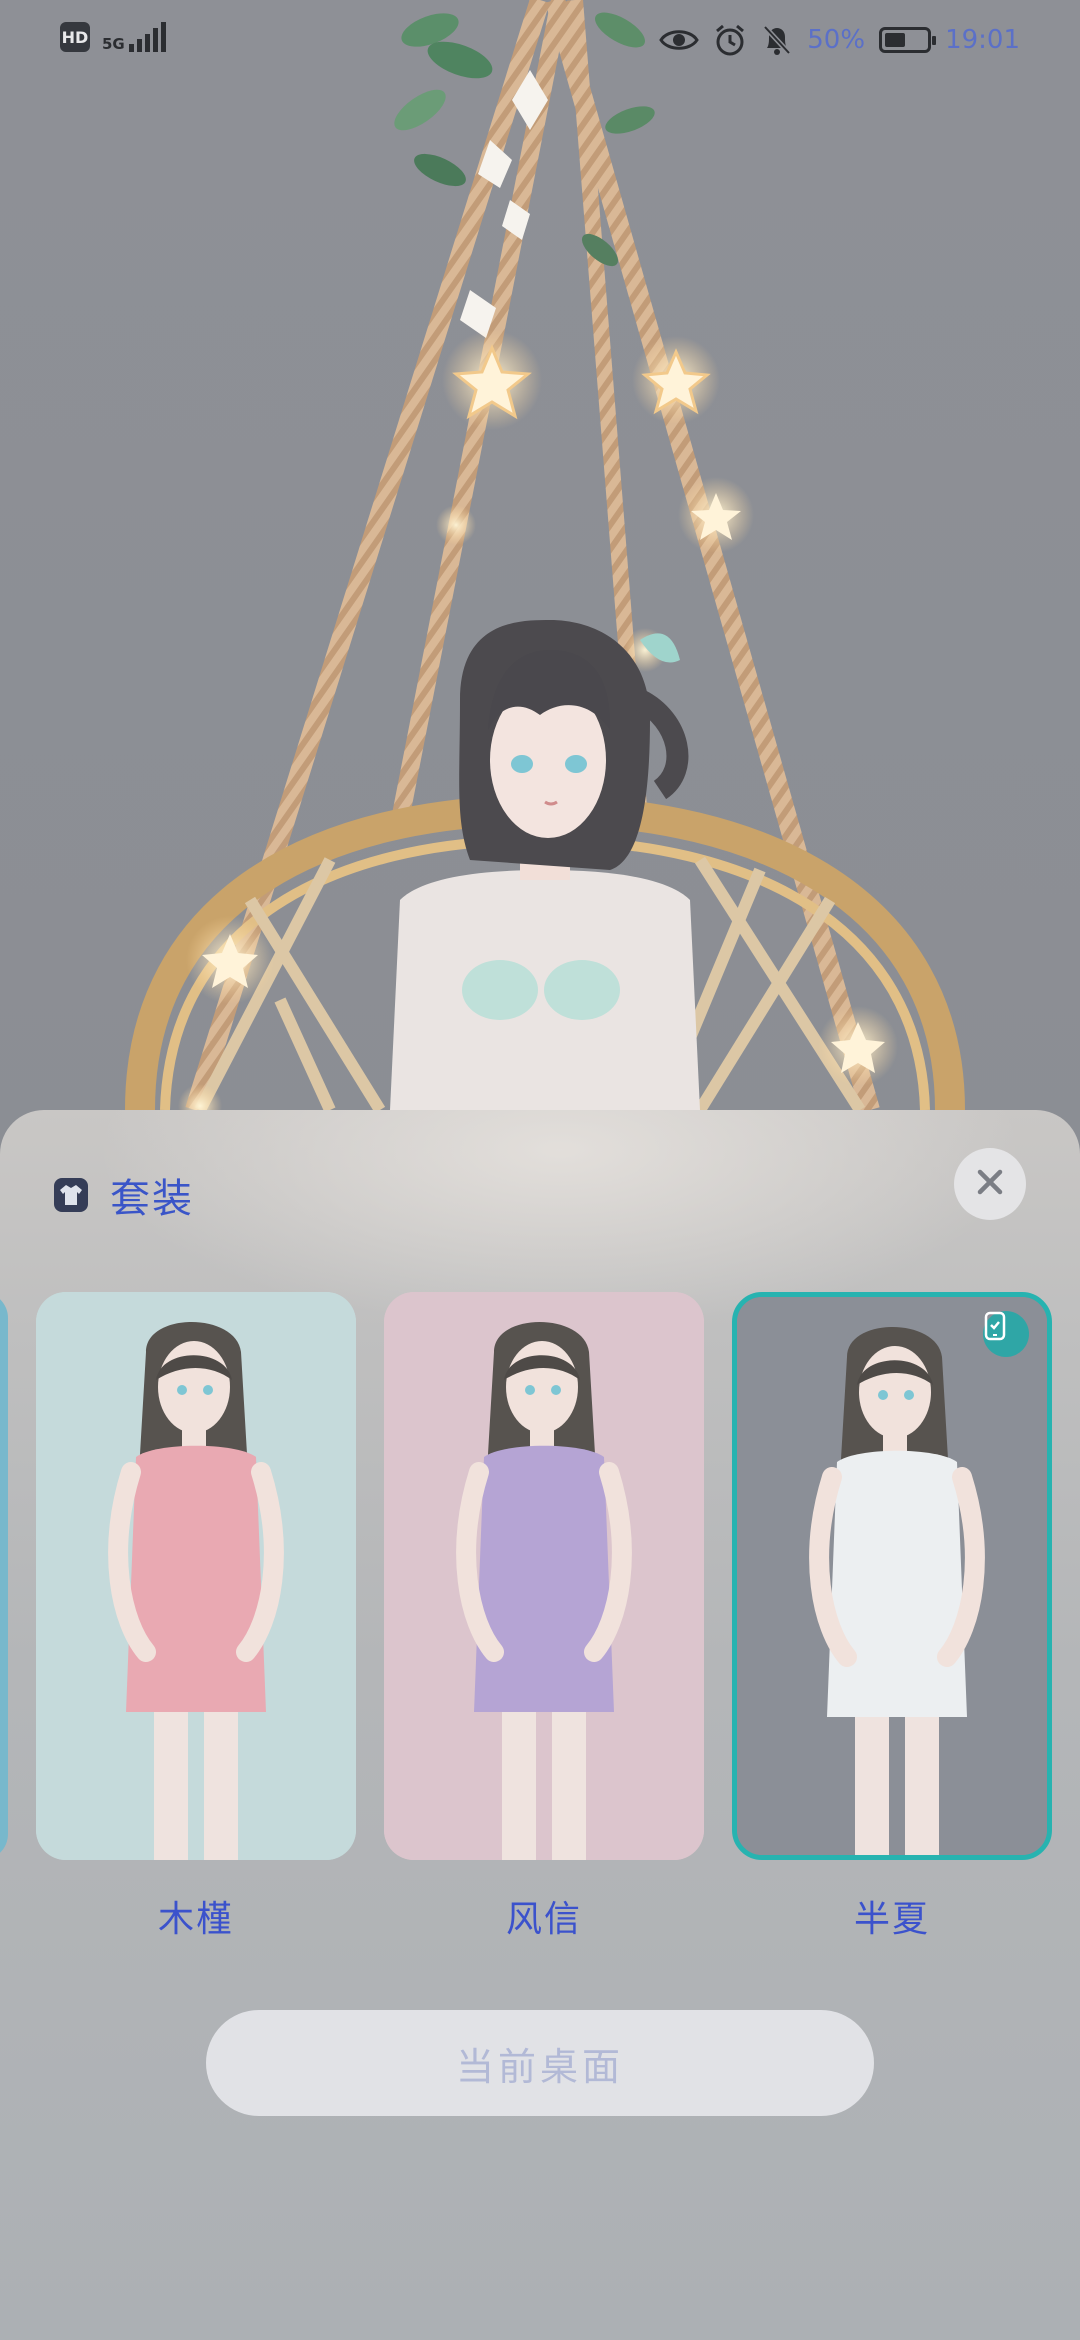 This screenshot has height=2340, width=1080. I want to click on battery-fill, so click(895, 40).